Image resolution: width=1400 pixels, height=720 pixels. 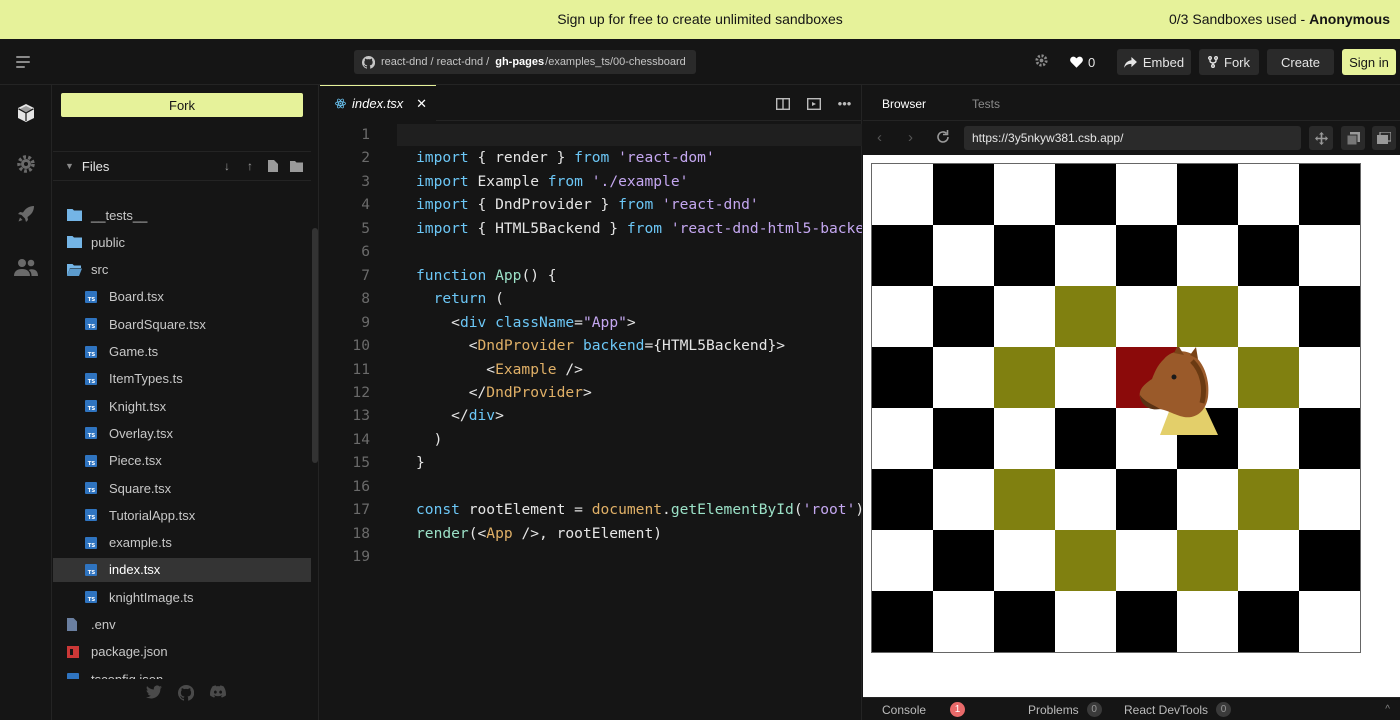 I want to click on new-folder-icon, so click(x=296, y=166).